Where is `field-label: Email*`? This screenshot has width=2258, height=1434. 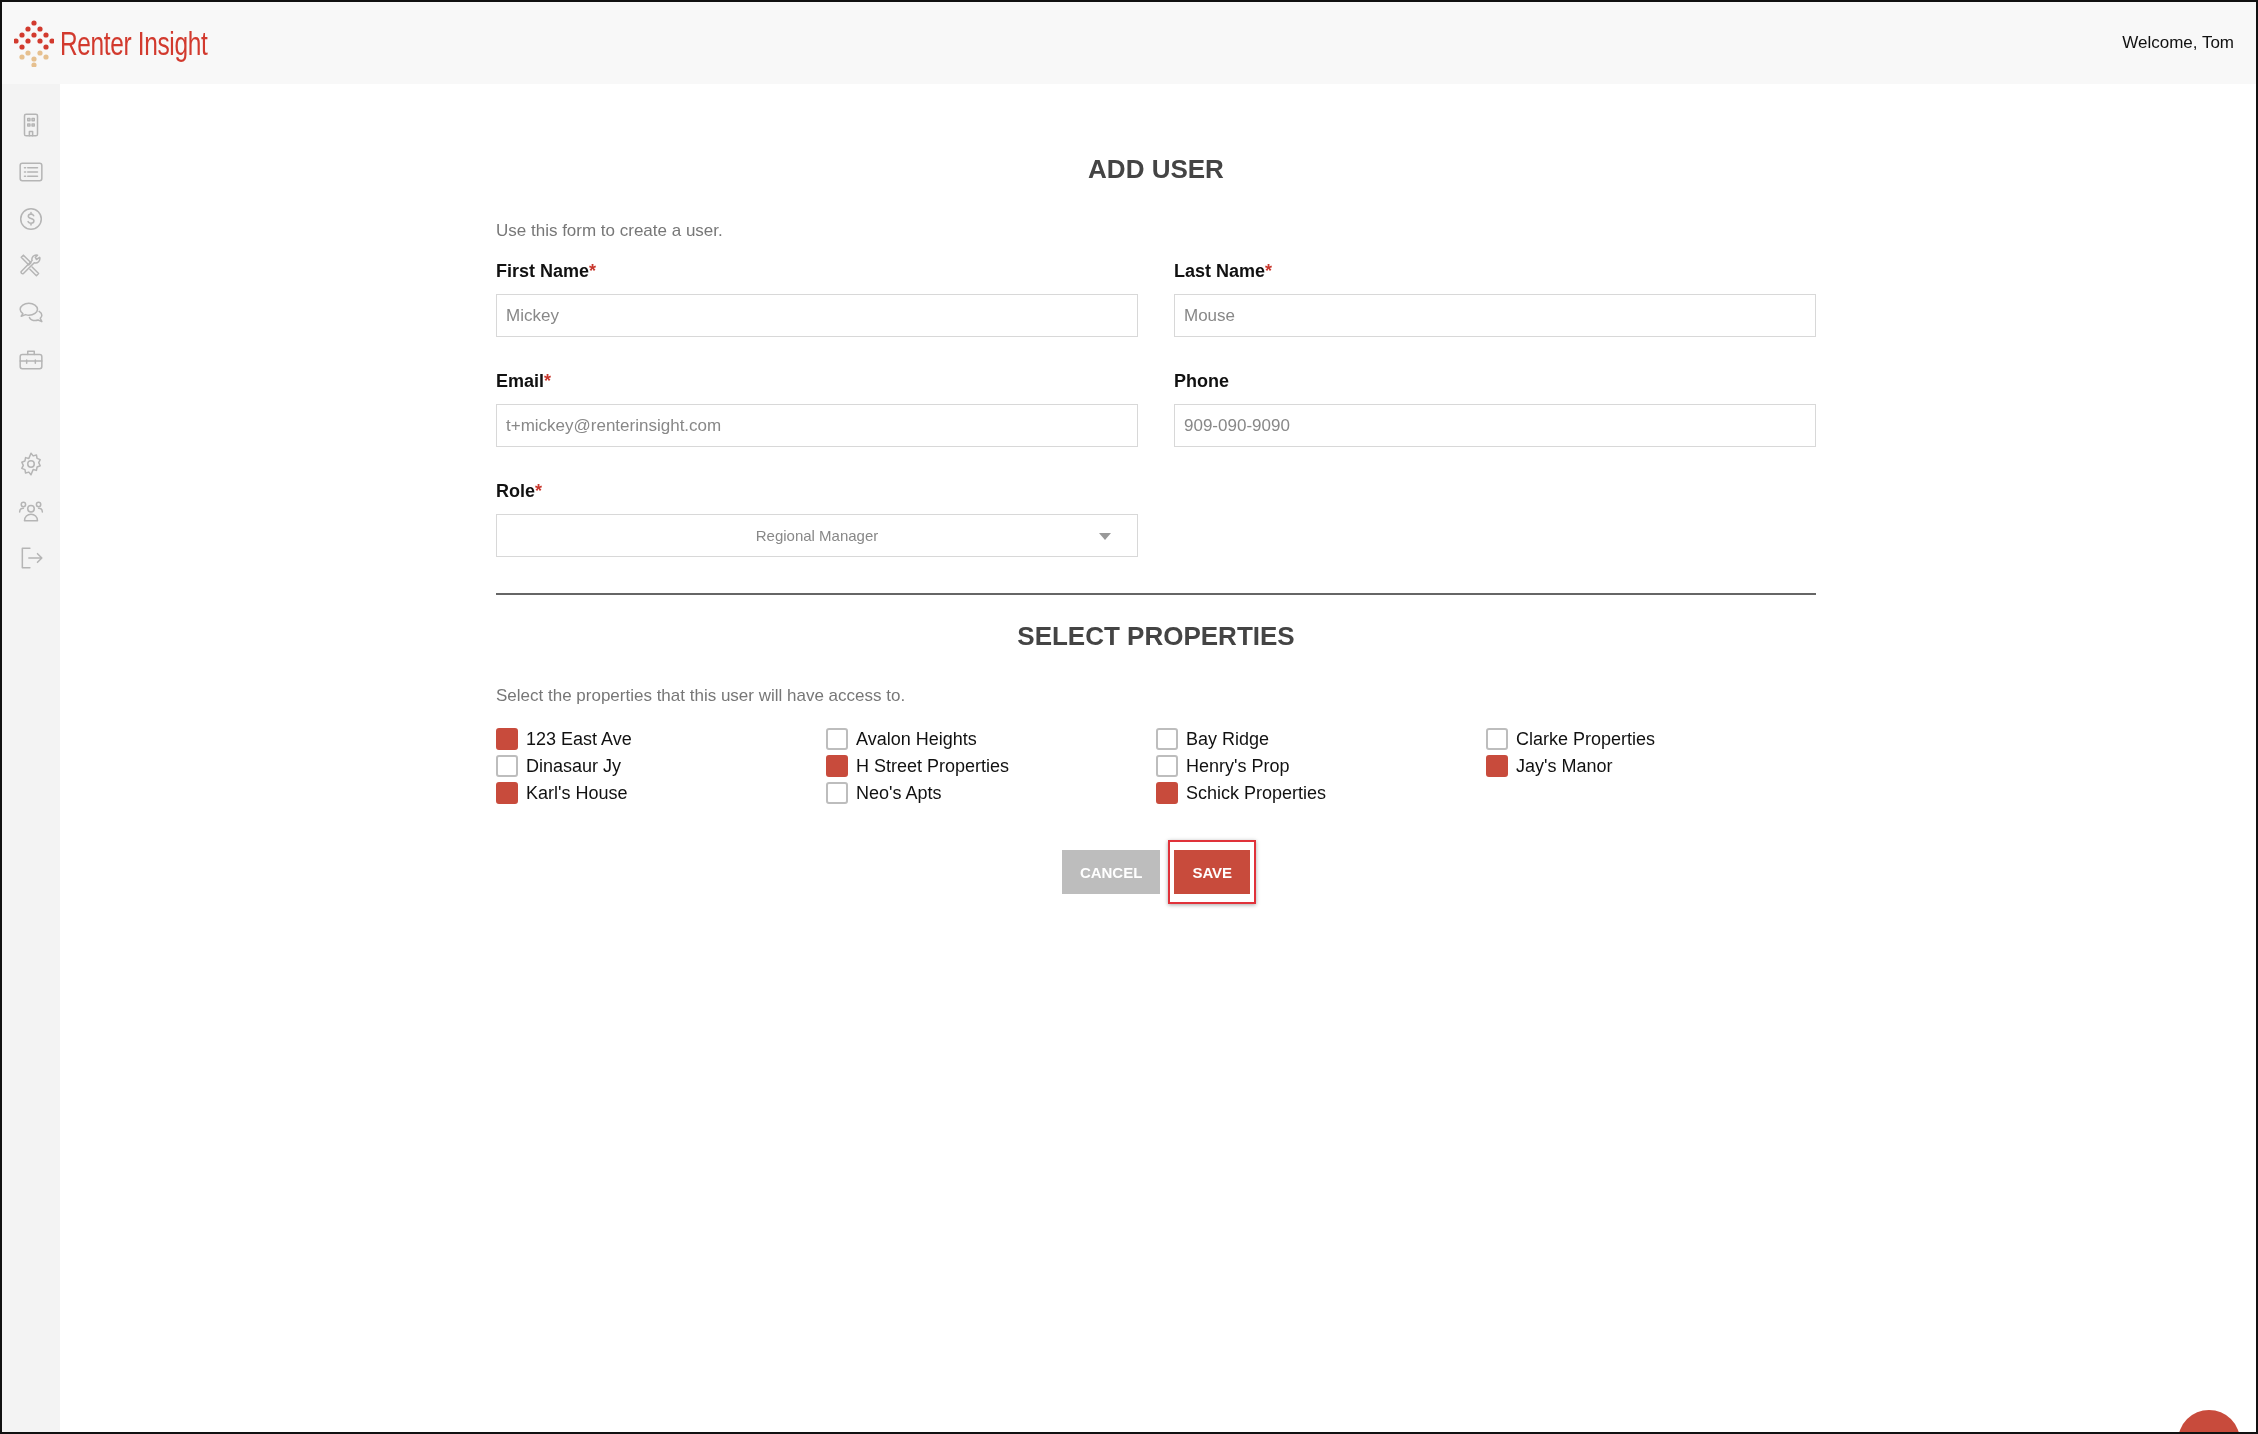
field-label: Email* is located at coordinates (524, 381).